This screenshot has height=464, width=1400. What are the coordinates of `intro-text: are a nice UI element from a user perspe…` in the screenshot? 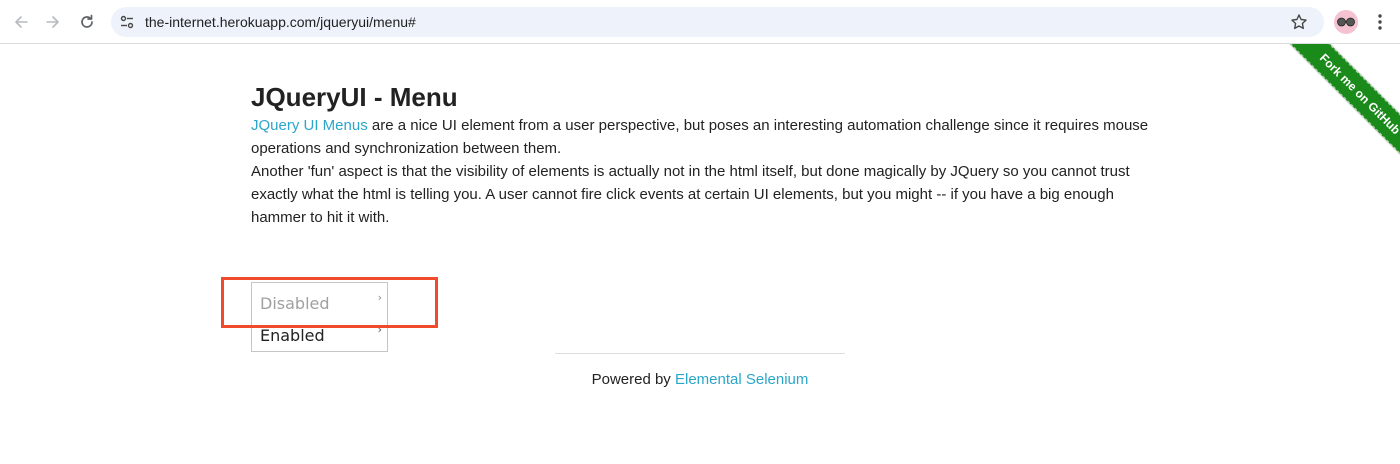 It's located at (700, 137).